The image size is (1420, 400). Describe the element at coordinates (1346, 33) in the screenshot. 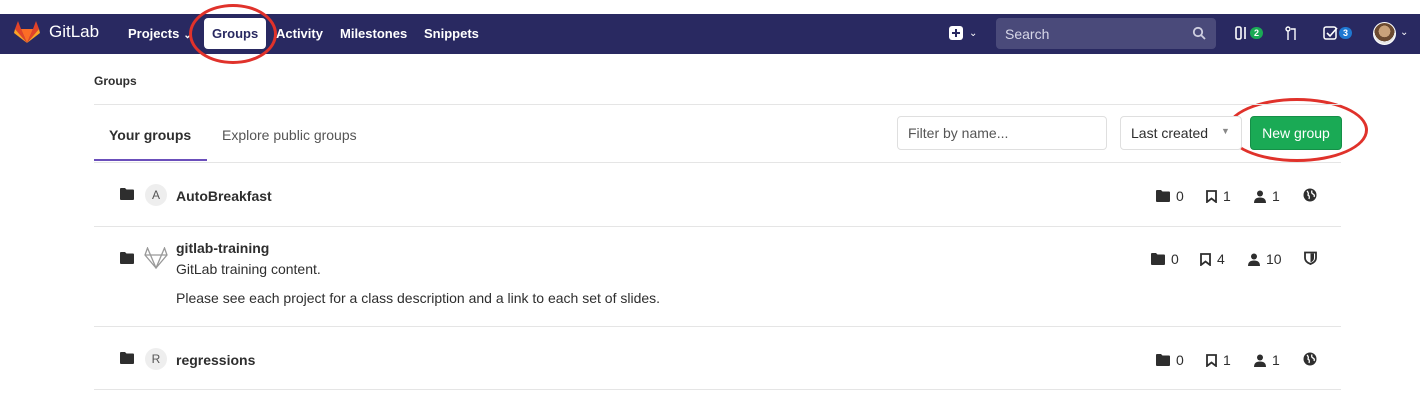

I see `todos-count-badge: 3` at that location.